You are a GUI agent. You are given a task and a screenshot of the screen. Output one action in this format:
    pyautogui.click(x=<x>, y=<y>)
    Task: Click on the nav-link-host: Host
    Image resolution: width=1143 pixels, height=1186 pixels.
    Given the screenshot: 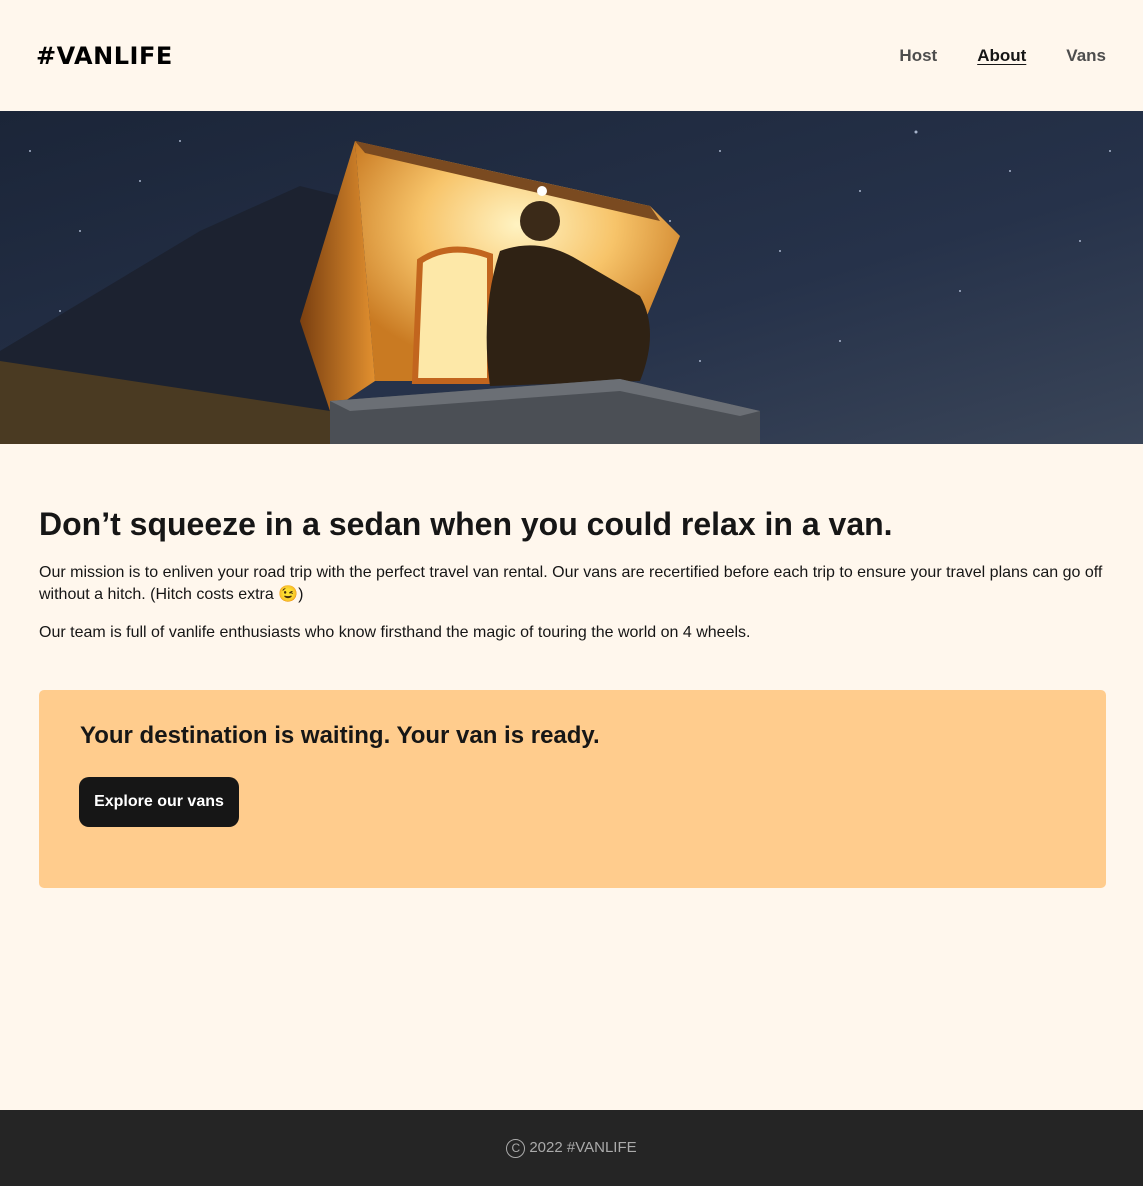 What is the action you would take?
    pyautogui.click(x=918, y=56)
    